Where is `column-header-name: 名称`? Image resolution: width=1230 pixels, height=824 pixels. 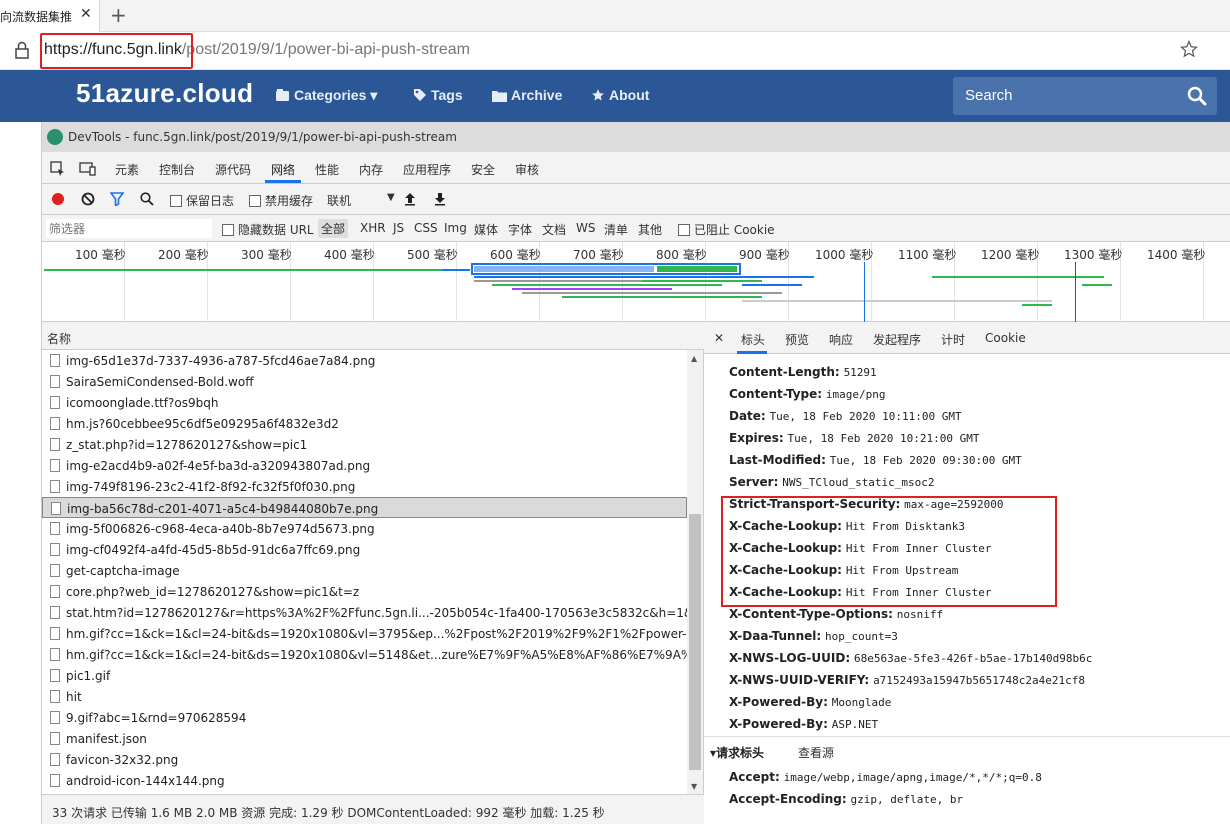 column-header-name: 名称 is located at coordinates (373, 336).